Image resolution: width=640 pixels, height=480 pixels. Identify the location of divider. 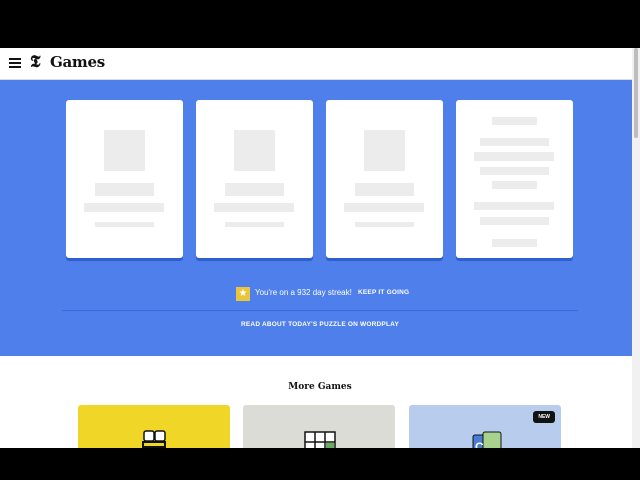
(320, 310).